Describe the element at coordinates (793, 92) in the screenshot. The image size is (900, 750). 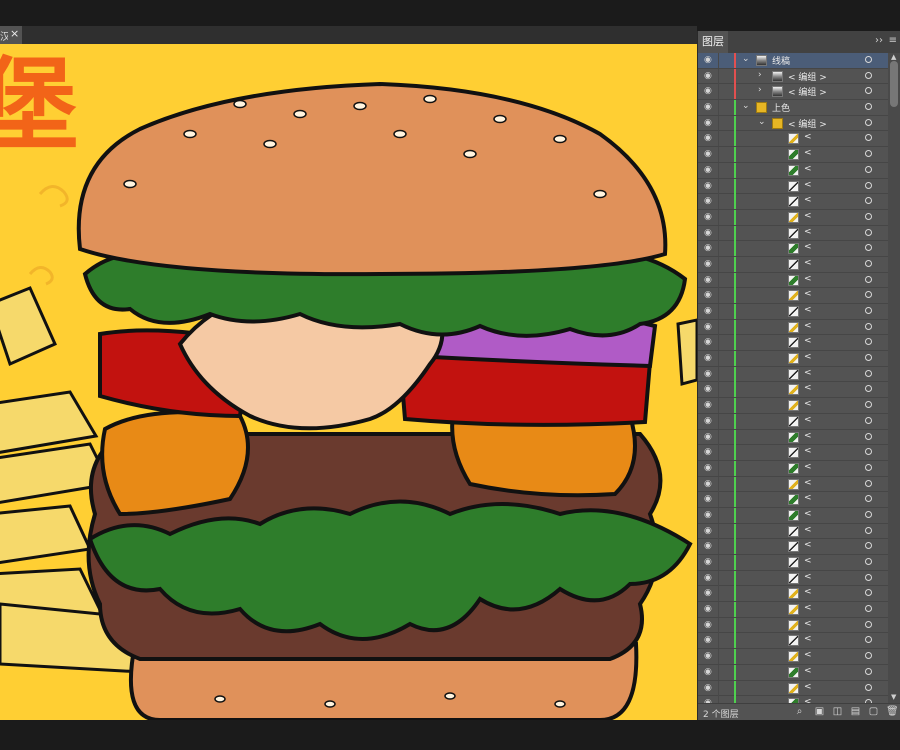
I see `layer-row: ◉ › < 编组 >` at that location.